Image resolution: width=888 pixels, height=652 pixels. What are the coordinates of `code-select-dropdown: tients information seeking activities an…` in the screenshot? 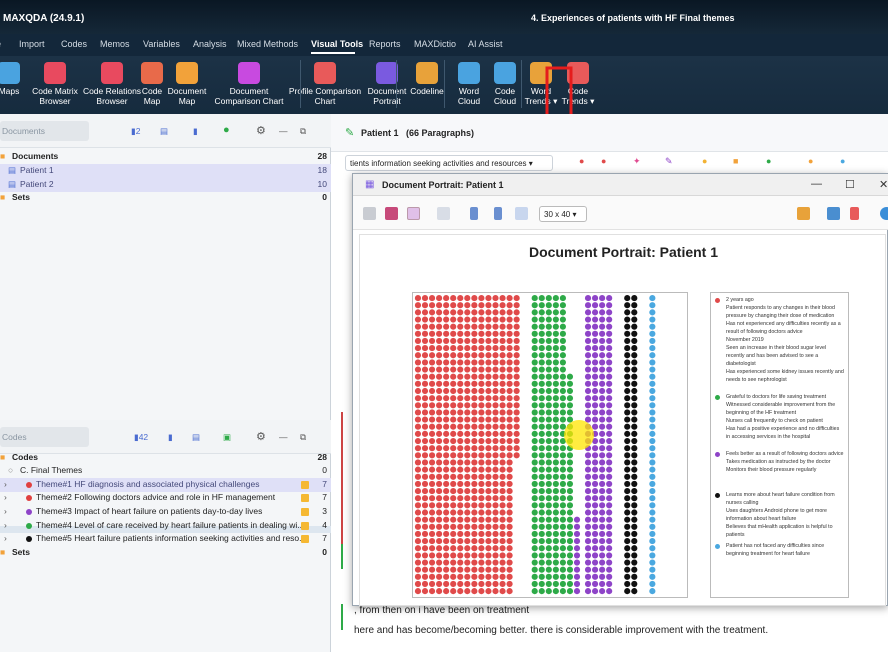 It's located at (449, 163).